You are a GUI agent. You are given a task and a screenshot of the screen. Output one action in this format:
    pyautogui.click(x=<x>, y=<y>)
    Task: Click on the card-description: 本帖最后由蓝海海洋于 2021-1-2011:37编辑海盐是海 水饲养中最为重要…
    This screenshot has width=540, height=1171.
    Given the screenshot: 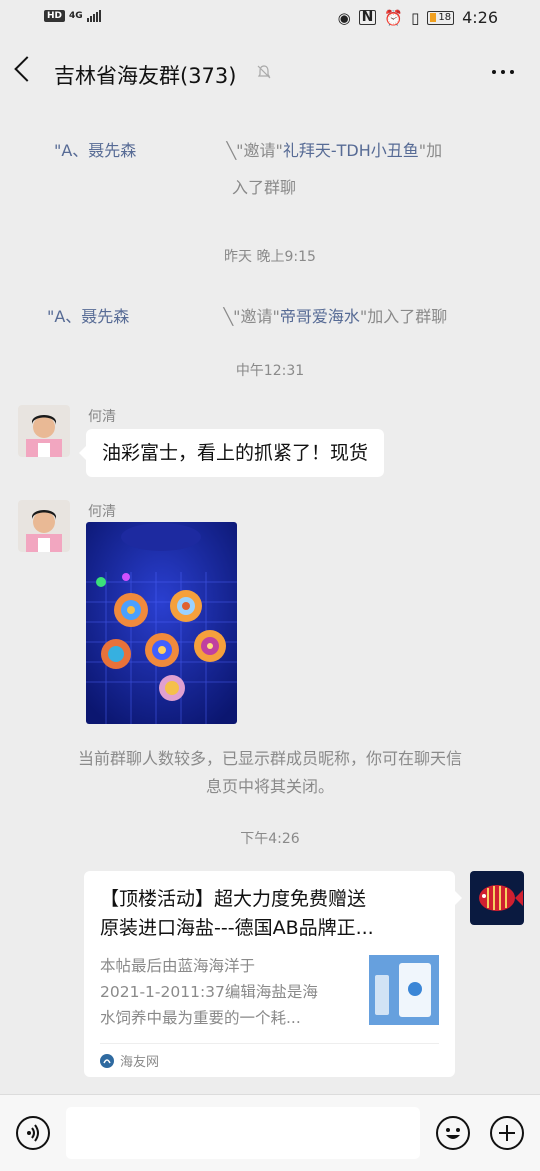 What is the action you would take?
    pyautogui.click(x=225, y=992)
    